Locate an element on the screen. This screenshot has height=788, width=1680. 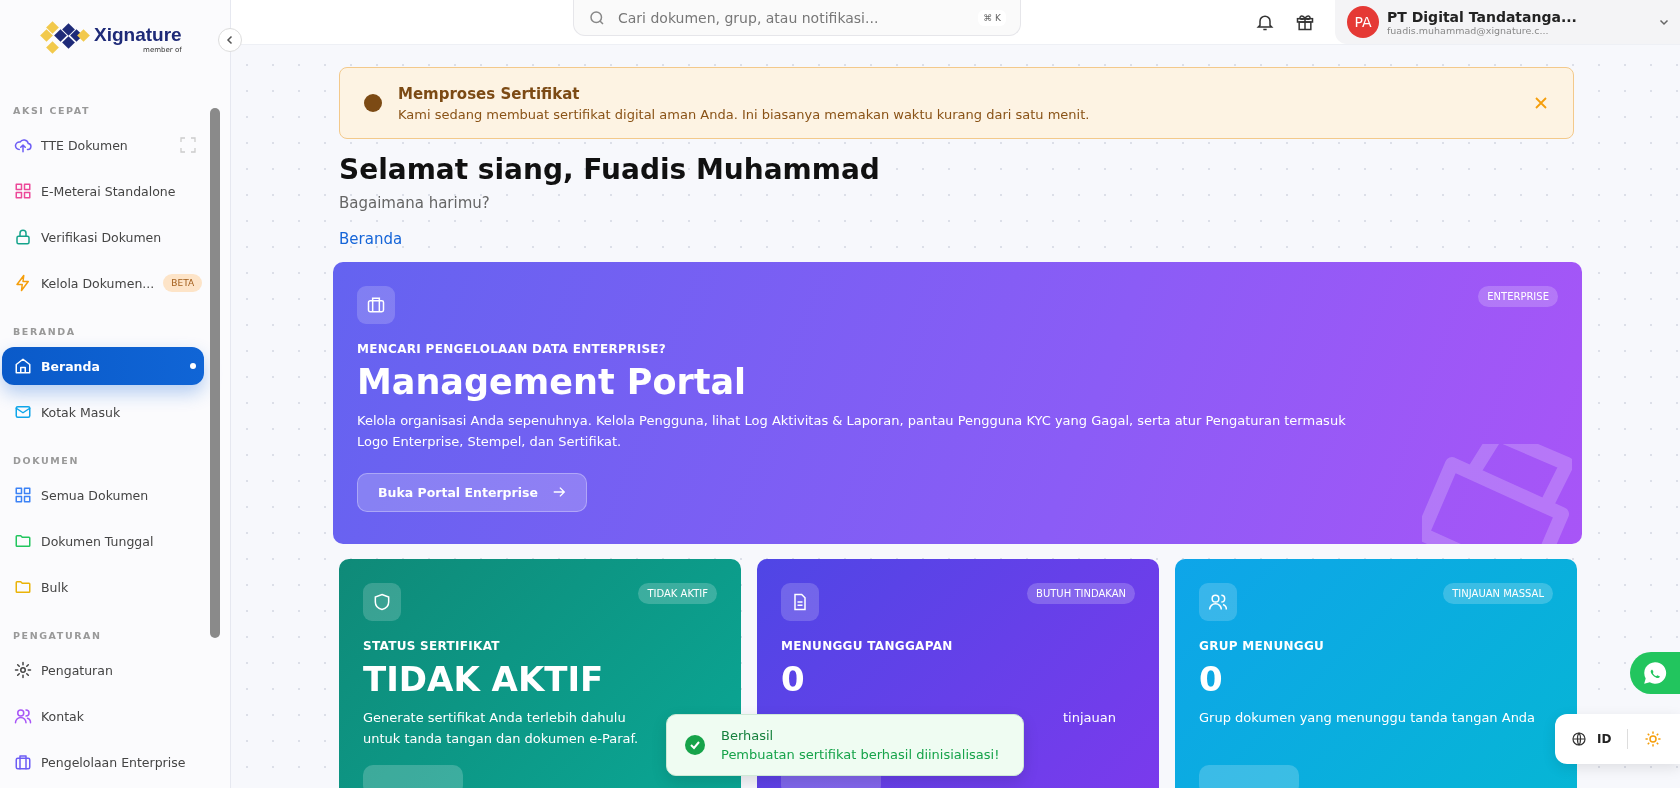
toast-message: Pembuatan sertifikat berhasil diinisialisasi! is located at coordinates (861, 754).